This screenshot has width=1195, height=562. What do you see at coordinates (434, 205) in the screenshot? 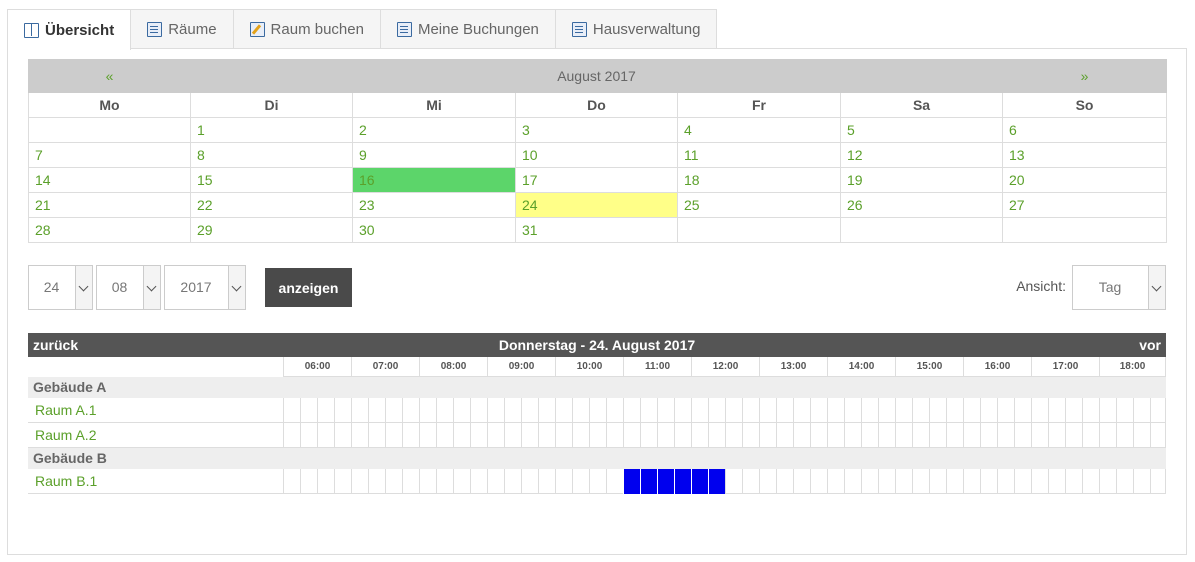
I see `calendar-day: 23` at bounding box center [434, 205].